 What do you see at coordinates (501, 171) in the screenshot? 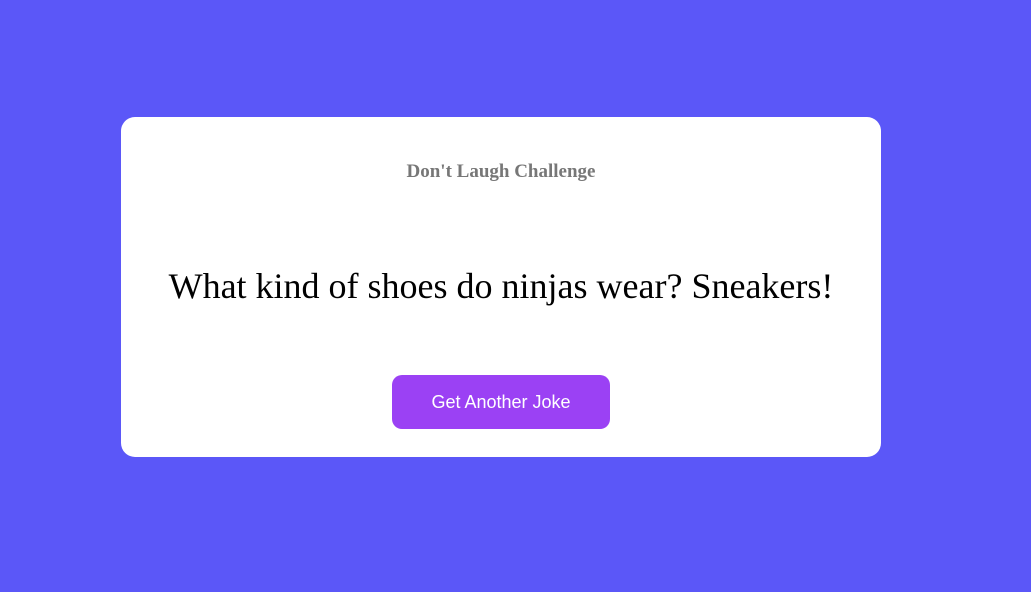
I see `app-title: Don't Laugh Challenge` at bounding box center [501, 171].